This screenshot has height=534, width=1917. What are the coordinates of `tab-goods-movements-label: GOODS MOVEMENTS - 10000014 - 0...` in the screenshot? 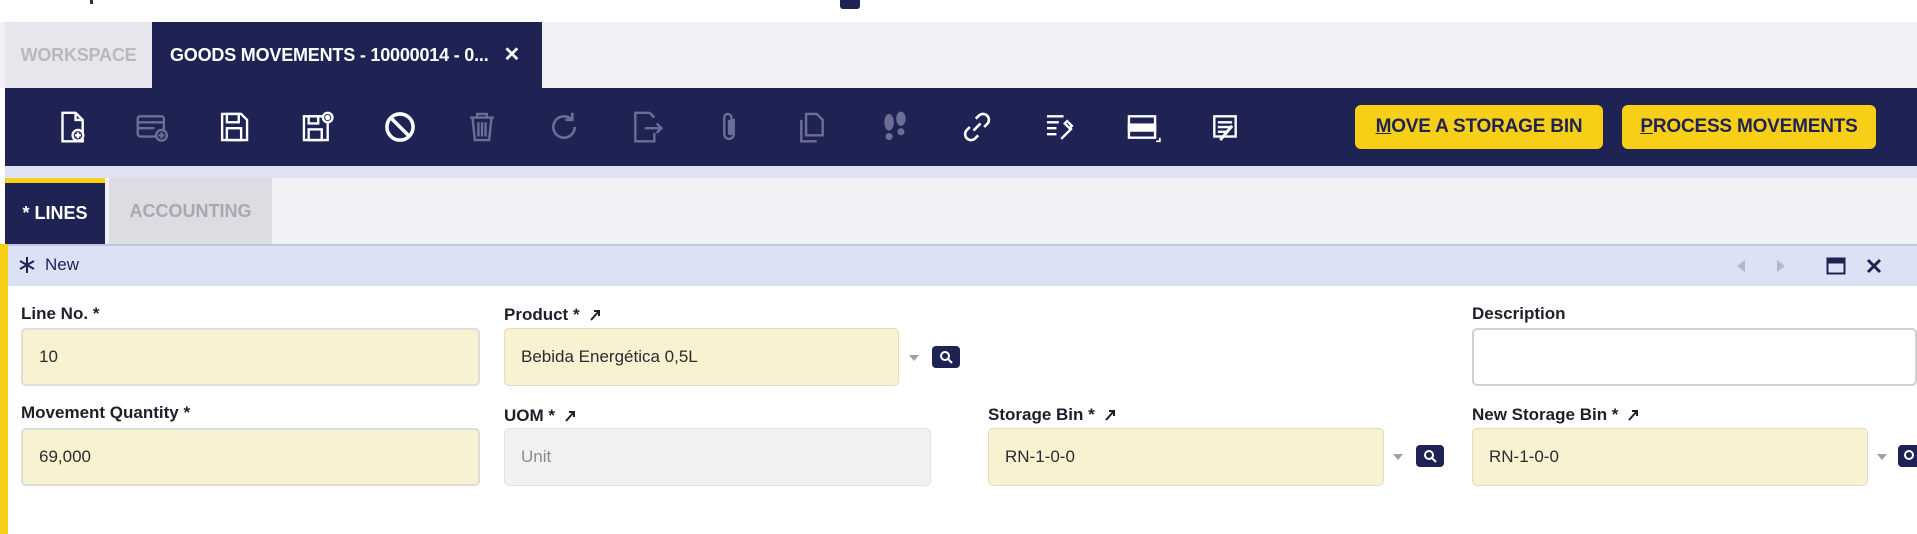 It's located at (329, 54).